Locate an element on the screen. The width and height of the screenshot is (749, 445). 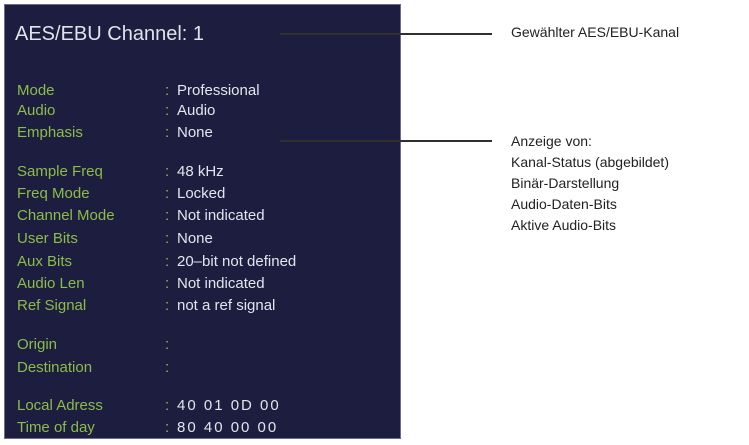
row-label: Local Adress is located at coordinates (60, 405).